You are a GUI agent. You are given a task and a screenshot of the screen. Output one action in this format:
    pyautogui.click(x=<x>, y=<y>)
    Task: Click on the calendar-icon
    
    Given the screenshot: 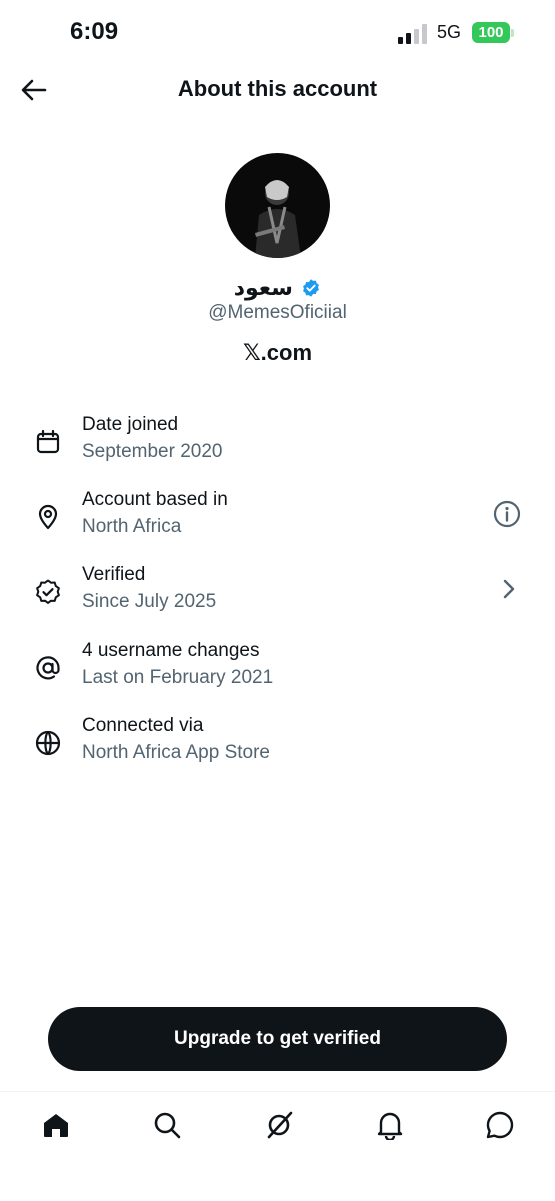 What is the action you would take?
    pyautogui.click(x=48, y=441)
    